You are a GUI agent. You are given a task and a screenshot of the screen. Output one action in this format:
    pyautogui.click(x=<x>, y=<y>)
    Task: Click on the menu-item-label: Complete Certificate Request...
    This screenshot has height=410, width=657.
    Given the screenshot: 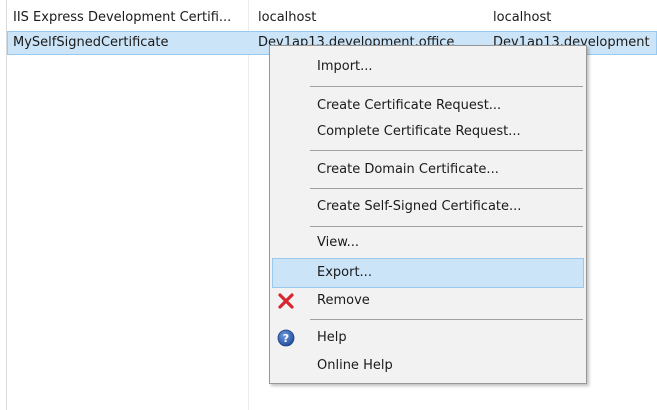 What is the action you would take?
    pyautogui.click(x=419, y=131)
    